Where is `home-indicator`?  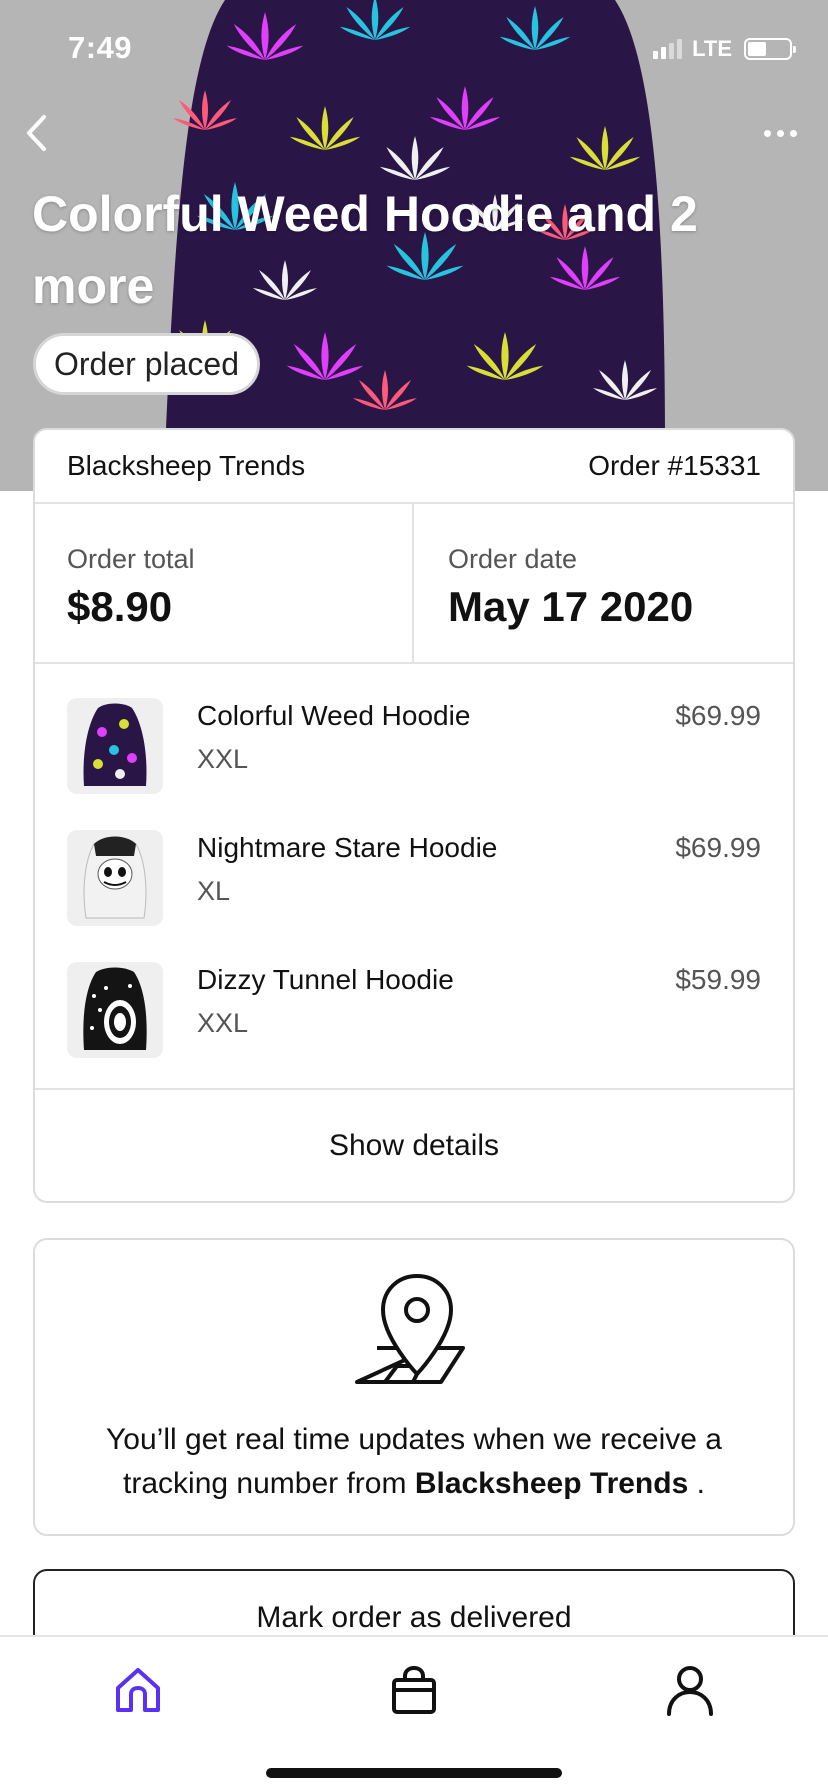
home-indicator is located at coordinates (414, 1773).